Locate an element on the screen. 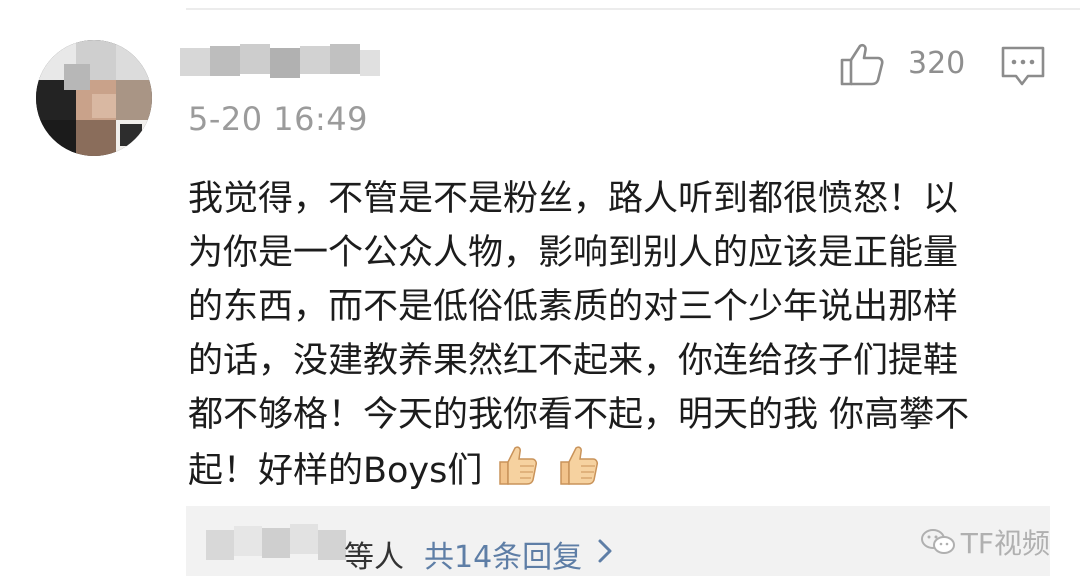 The width and height of the screenshot is (1080, 576). comment-line: 为你是一个公众人物，影响到别人的应该是正能量 is located at coordinates (573, 253).